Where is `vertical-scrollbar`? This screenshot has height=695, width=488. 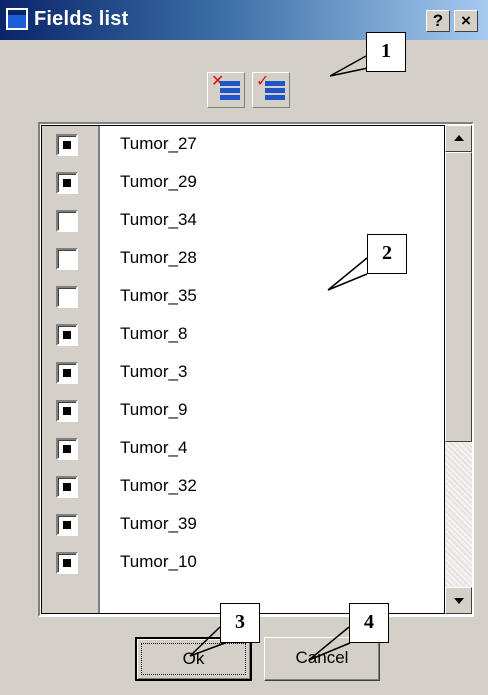 vertical-scrollbar is located at coordinates (458, 369).